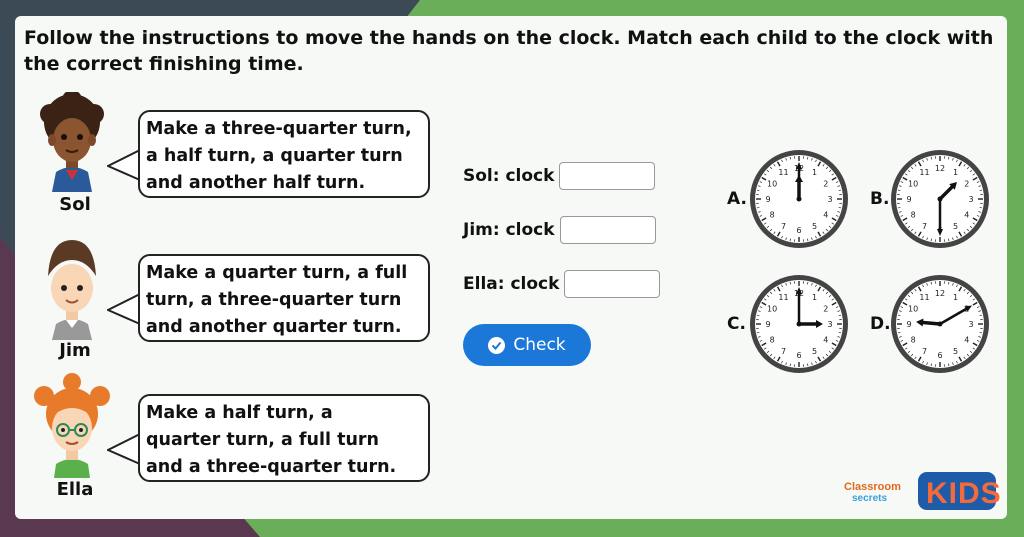  I want to click on jim-answer-row: Jim: clock, so click(559, 230).